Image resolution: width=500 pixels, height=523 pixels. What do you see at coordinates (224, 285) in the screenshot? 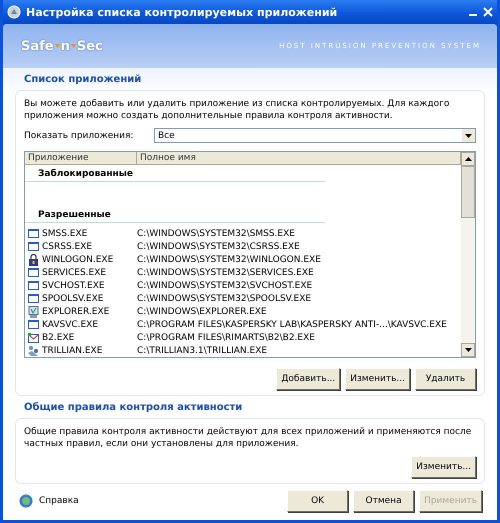
I see `app-path: C:\WINDOWS\SYSTEM32\SVCHOST.EXE` at bounding box center [224, 285].